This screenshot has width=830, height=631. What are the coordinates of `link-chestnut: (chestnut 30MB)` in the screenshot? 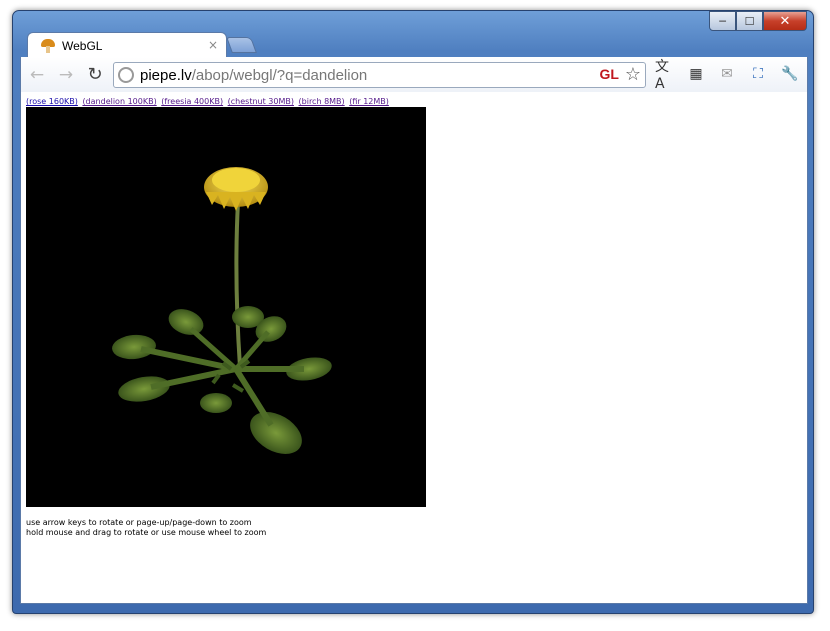 It's located at (261, 101).